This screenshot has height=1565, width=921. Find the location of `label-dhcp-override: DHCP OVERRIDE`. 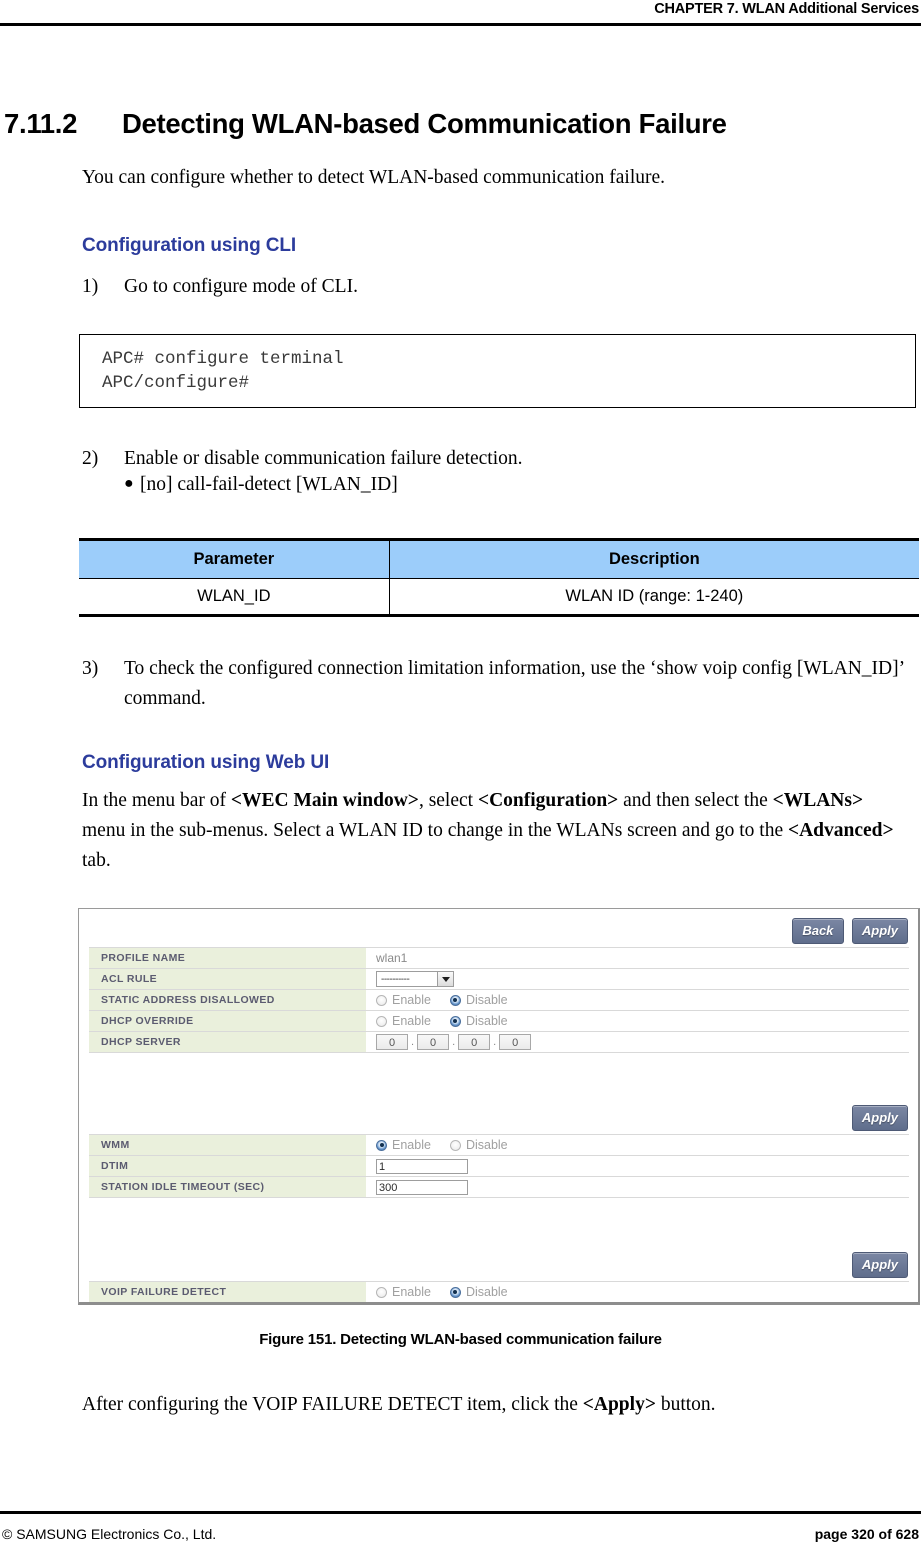

label-dhcp-override: DHCP OVERRIDE is located at coordinates (227, 1021).